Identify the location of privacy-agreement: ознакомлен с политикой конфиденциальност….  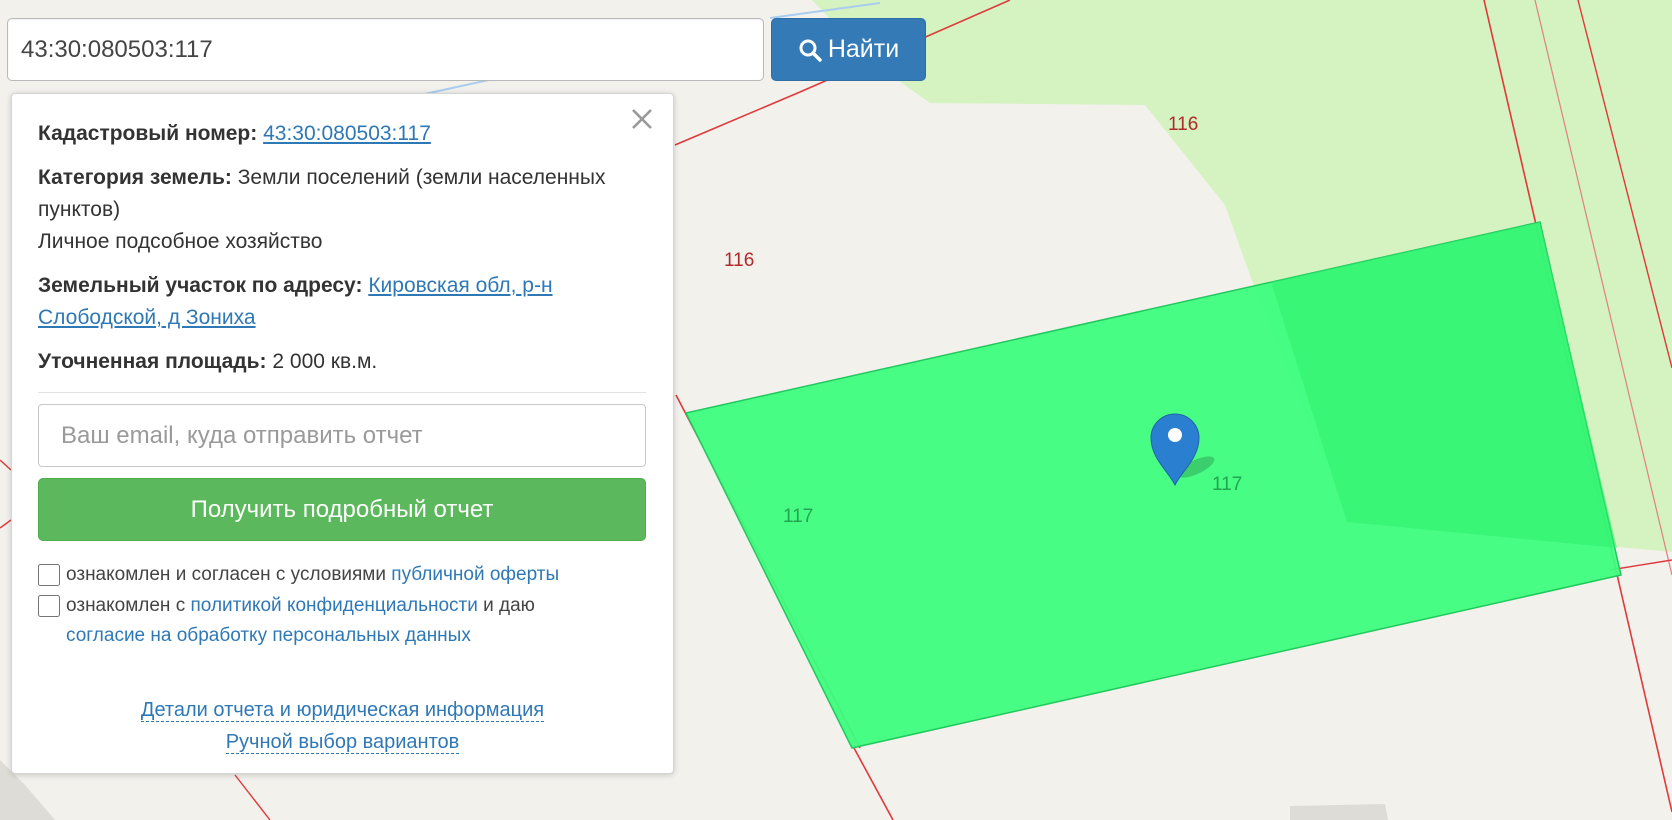
(286, 621).